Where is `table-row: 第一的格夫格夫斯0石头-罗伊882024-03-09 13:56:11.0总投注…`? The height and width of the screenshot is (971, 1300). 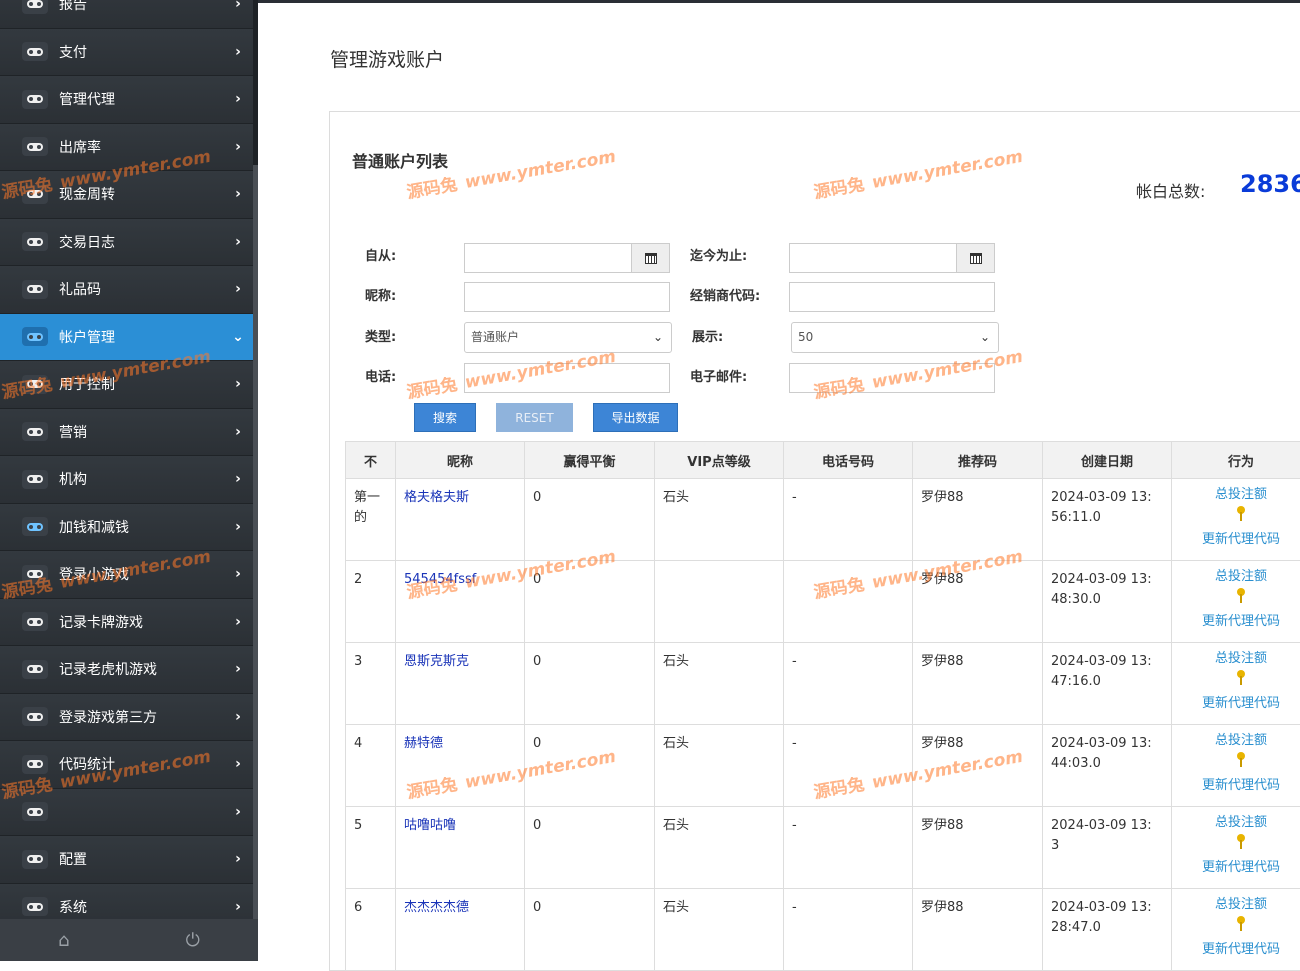
table-row: 第一的格夫格夫斯0石头-罗伊882024-03-09 13:56:11.0总投注… is located at coordinates (823, 520).